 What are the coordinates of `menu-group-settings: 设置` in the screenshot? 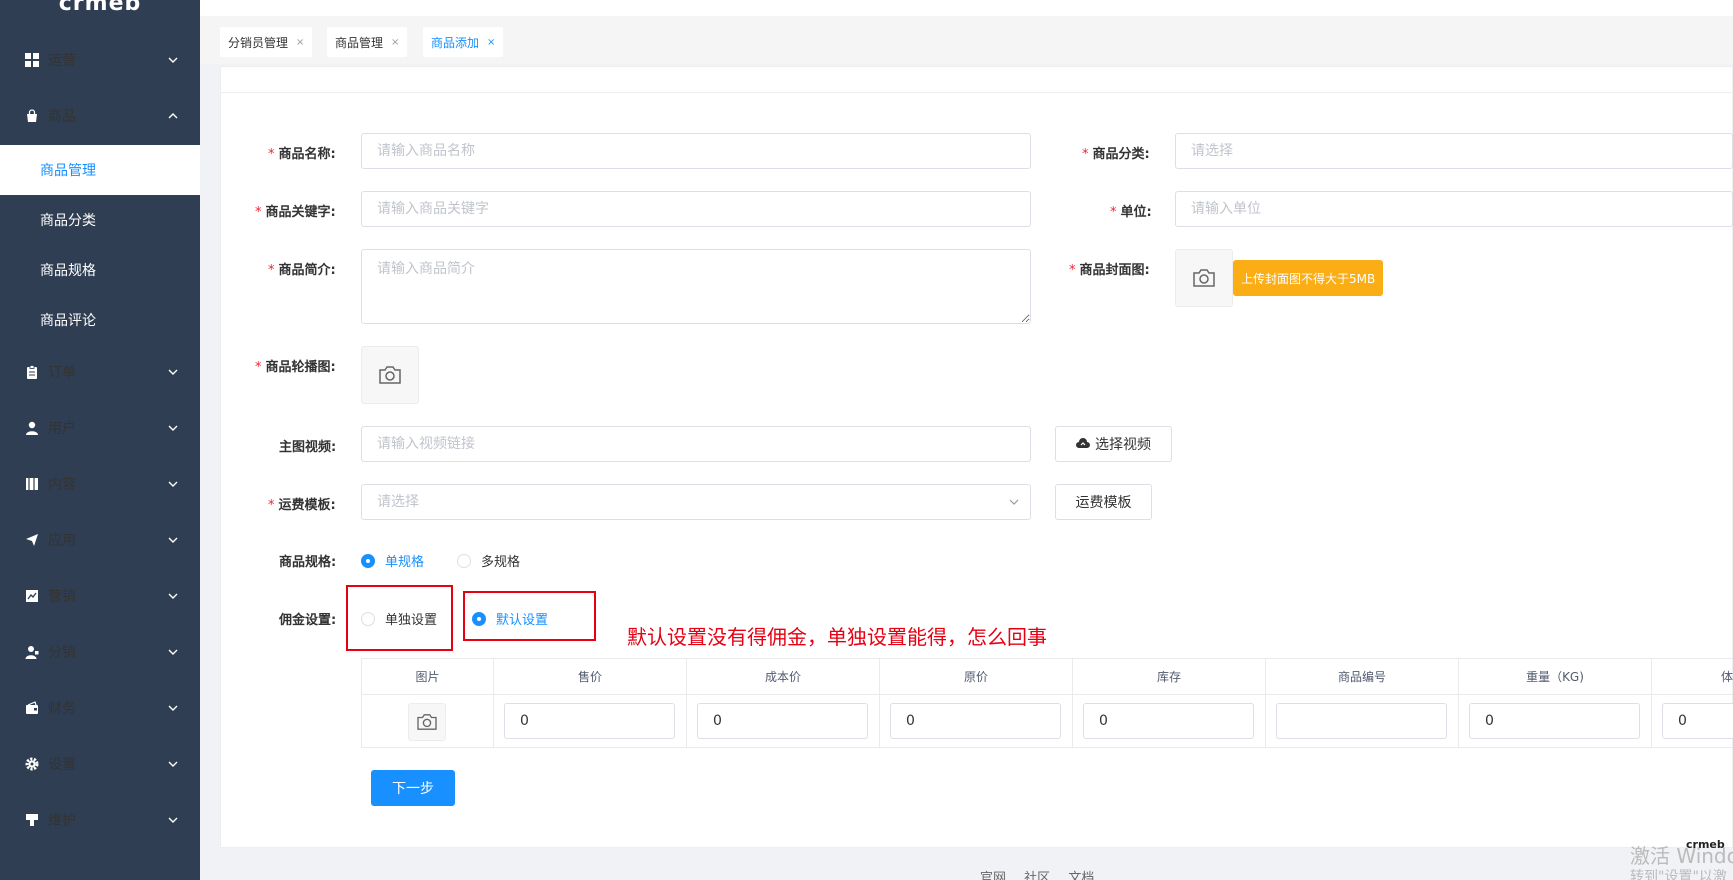 It's located at (100, 764).